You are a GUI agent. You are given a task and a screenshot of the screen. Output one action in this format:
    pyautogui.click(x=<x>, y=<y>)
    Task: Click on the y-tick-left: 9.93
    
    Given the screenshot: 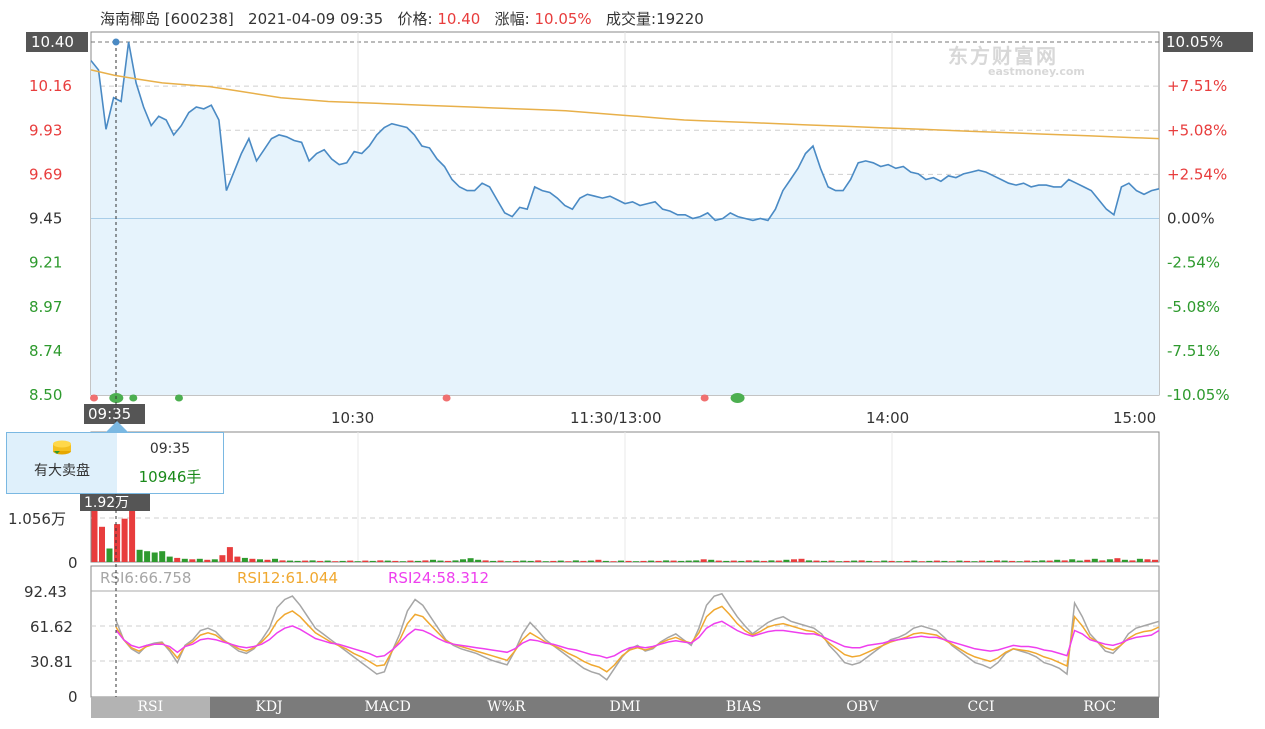 What is the action you would take?
    pyautogui.click(x=45, y=130)
    